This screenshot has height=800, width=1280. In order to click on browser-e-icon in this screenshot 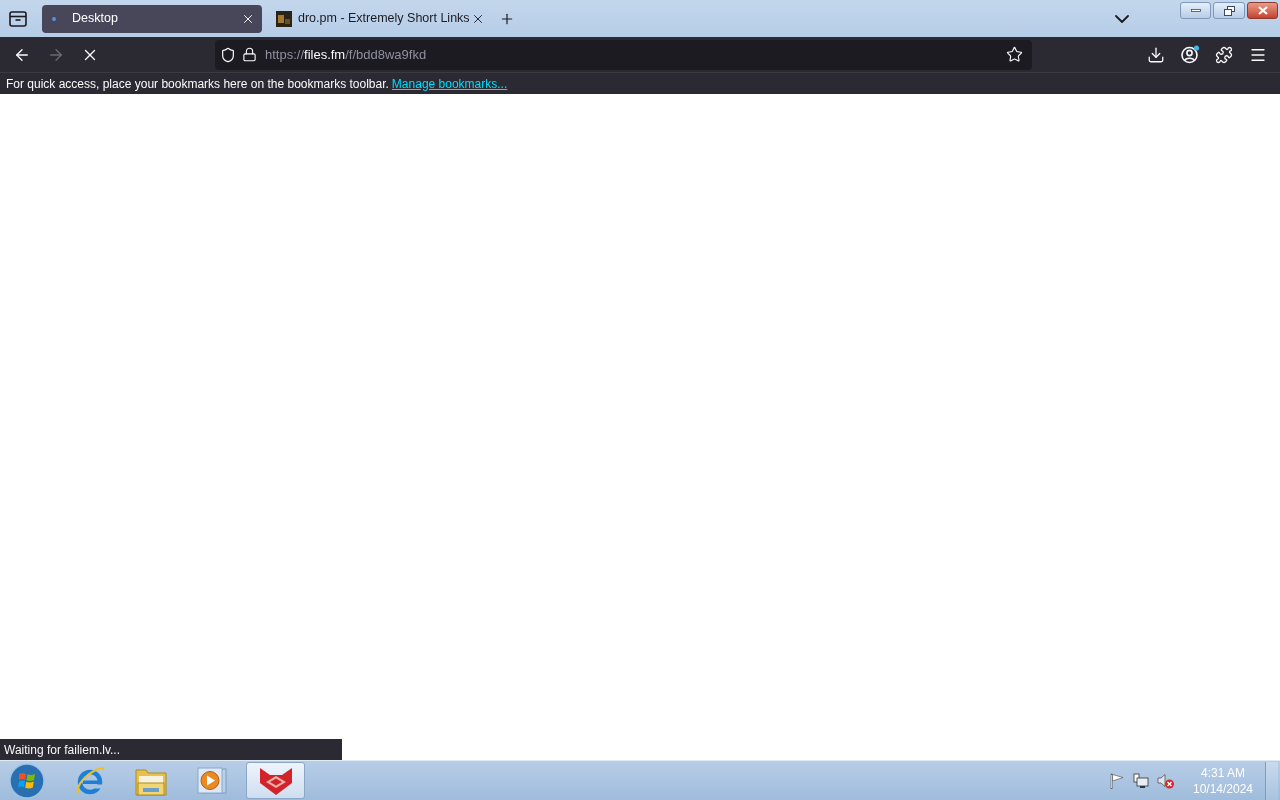, I will do `click(90, 780)`.